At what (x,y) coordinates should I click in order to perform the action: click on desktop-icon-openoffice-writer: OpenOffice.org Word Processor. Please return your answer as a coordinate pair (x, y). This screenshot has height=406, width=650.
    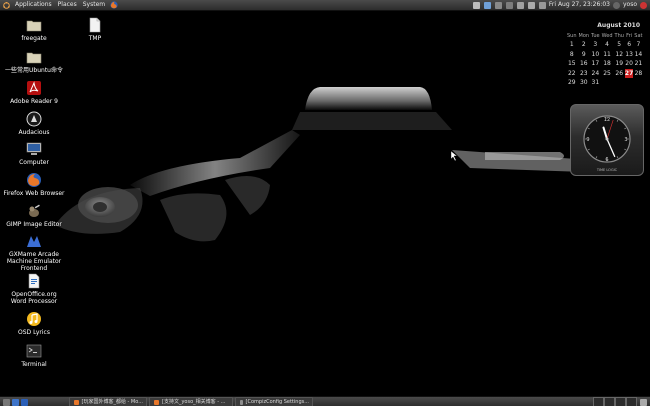
    Looking at the image, I should click on (34, 289).